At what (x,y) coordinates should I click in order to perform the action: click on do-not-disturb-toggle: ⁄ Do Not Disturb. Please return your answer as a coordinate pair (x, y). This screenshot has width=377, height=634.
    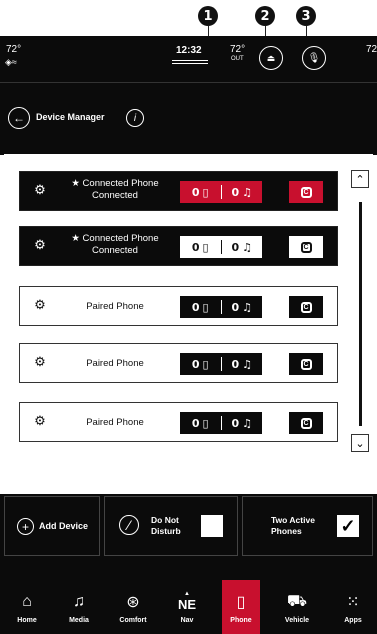
    Looking at the image, I should click on (171, 526).